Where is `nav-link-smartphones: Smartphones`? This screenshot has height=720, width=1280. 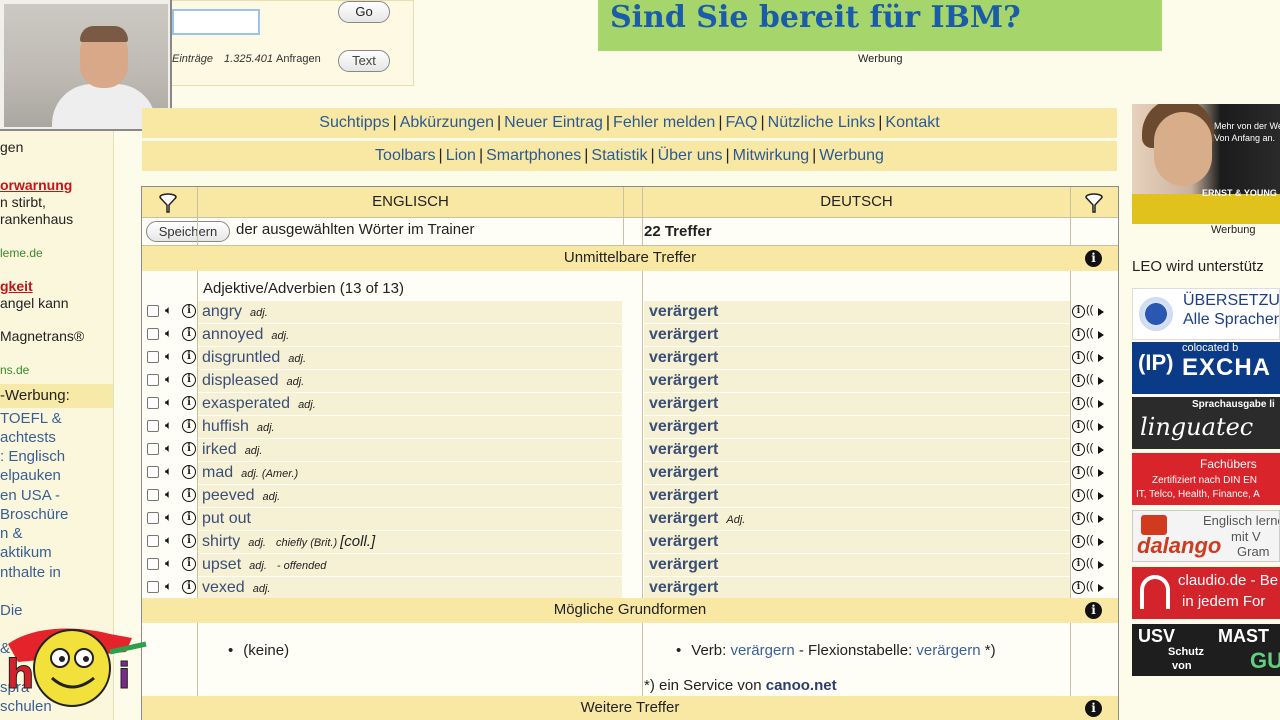
nav-link-smartphones: Smartphones is located at coordinates (533, 155).